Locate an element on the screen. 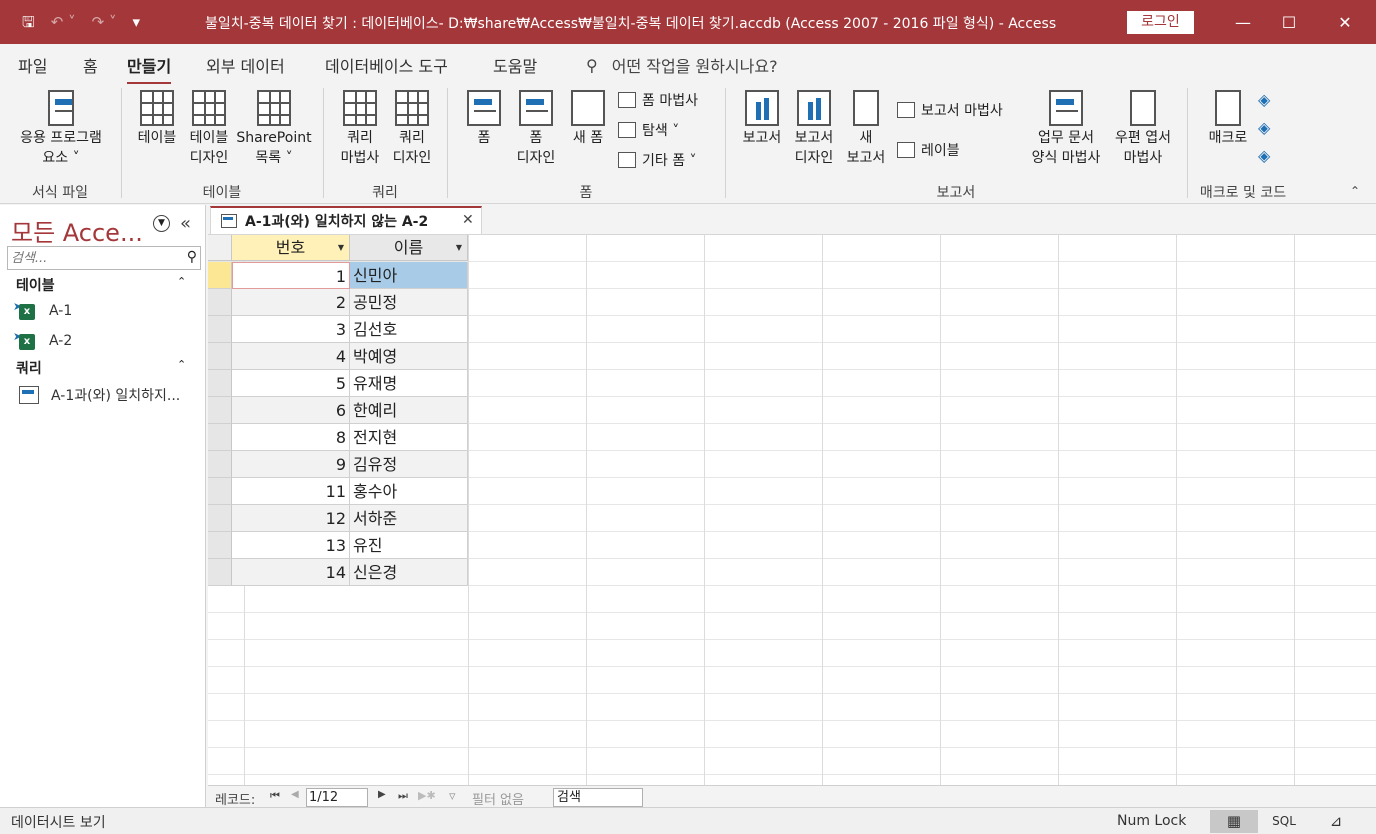 This screenshot has width=1376, height=834. sql-view-button: SQL is located at coordinates (1284, 821).